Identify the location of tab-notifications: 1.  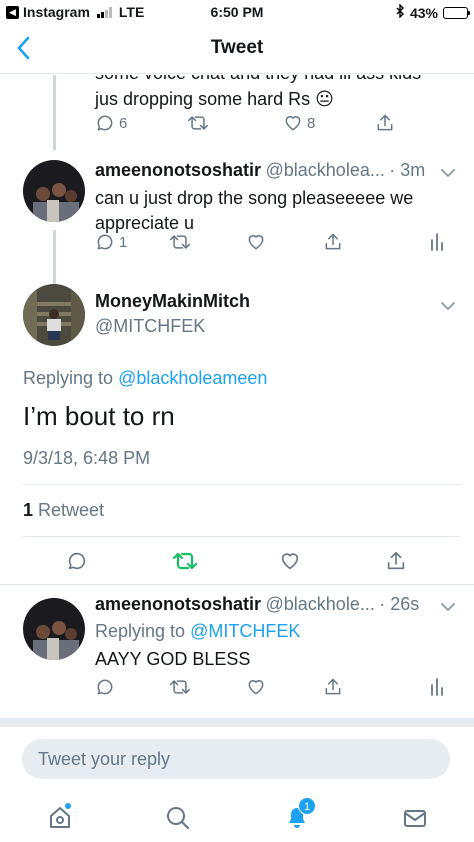
(300, 816).